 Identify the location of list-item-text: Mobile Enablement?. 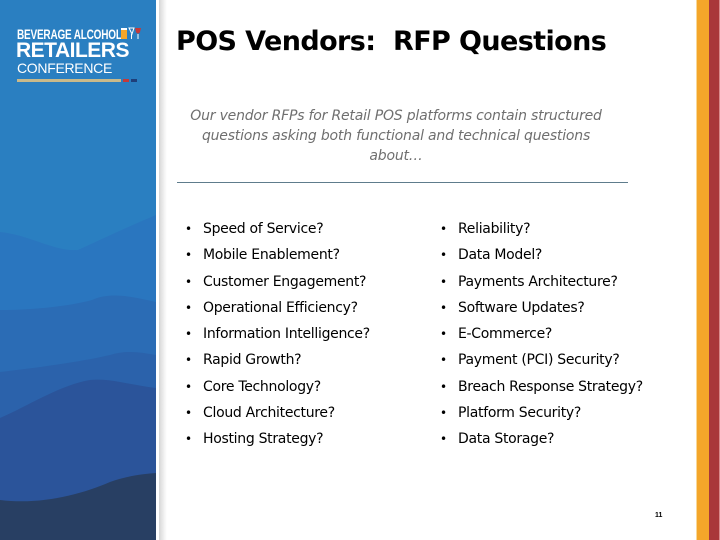
(271, 255).